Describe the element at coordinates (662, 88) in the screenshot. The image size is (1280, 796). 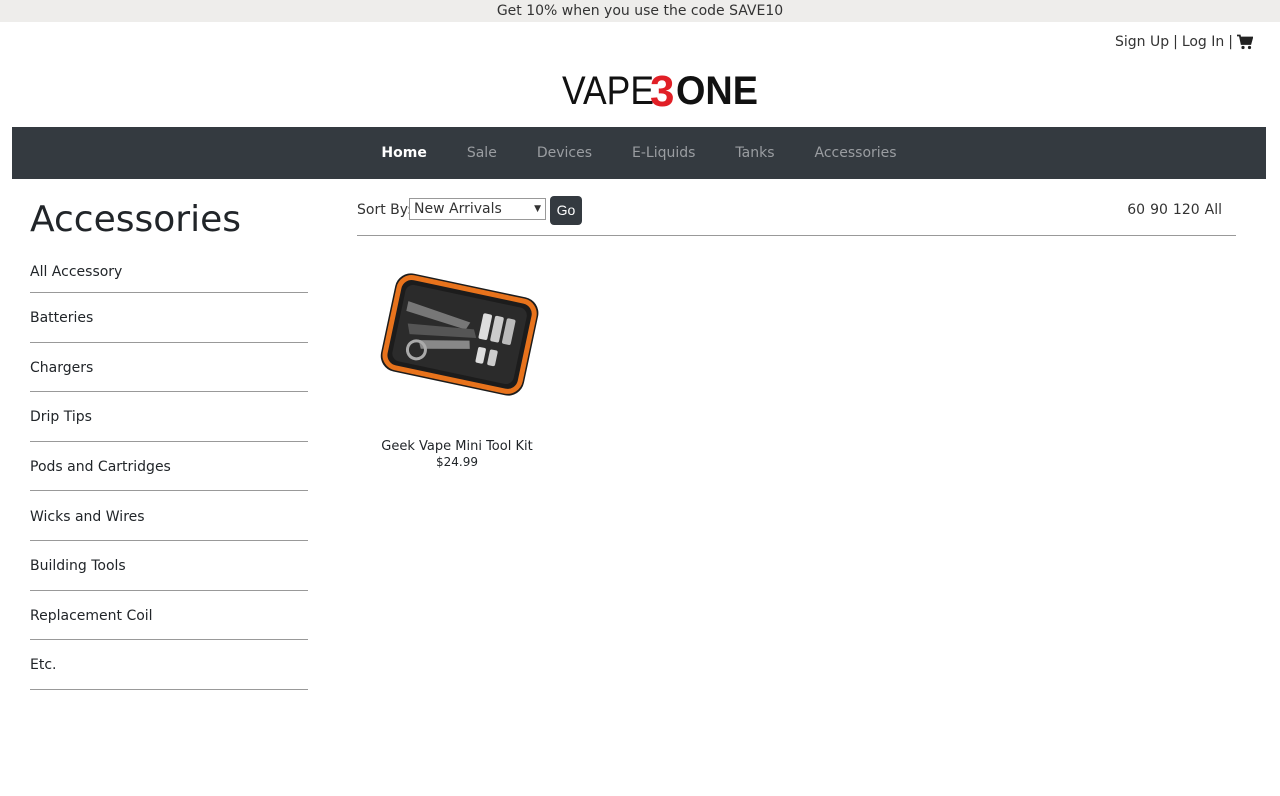
I see `logo-3-text: 3` at that location.